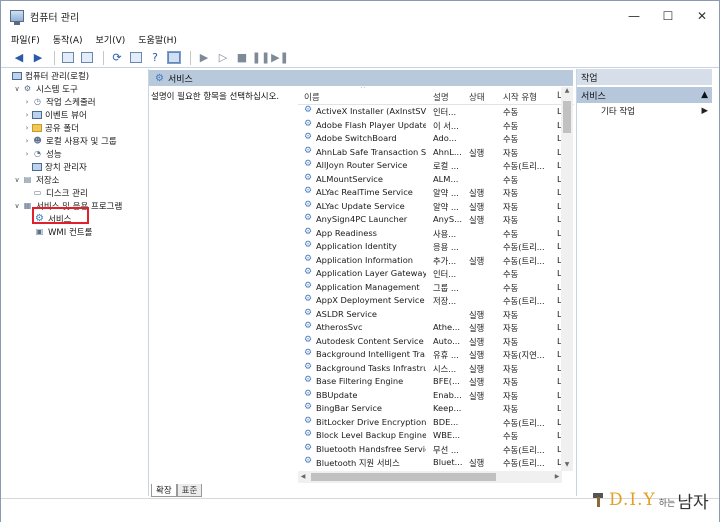 Image resolution: width=720 pixels, height=522 pixels. I want to click on table-row: ⚙ ActiveX Installer (AxInstSV) 인터... 수동 L, so click(430, 112).